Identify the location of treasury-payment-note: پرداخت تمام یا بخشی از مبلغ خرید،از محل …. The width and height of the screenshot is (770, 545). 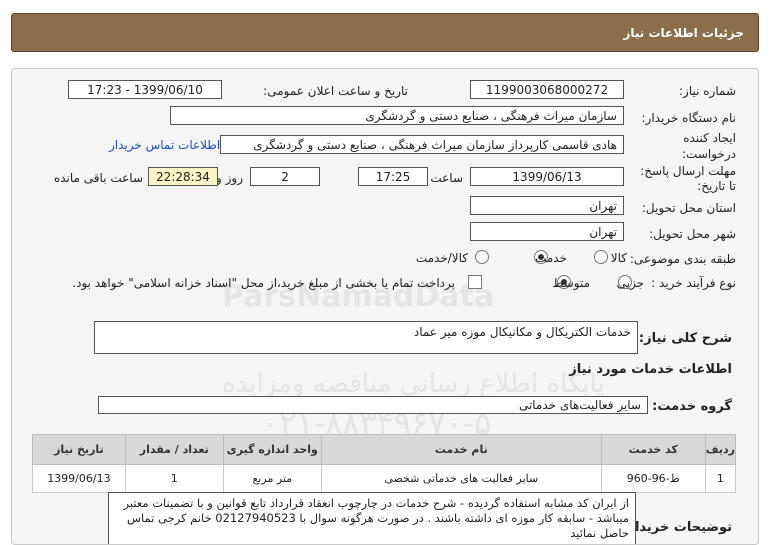
(263, 283).